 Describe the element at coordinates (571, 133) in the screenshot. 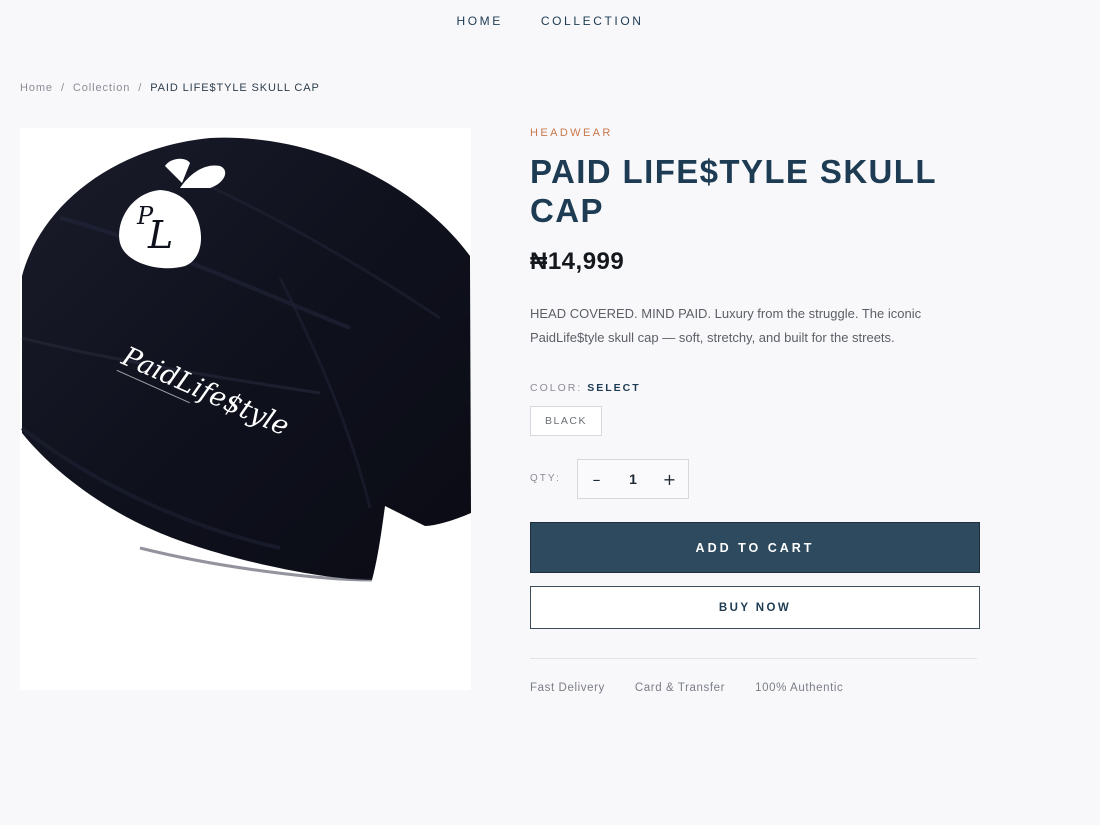

I see `product-category: HEADWEAR` at that location.